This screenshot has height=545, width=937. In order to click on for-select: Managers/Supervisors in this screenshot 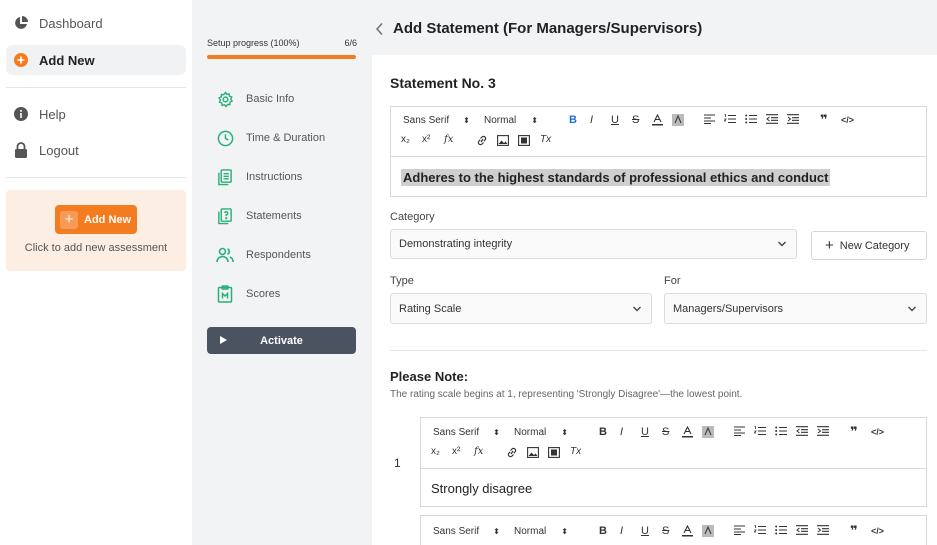, I will do `click(795, 308)`.